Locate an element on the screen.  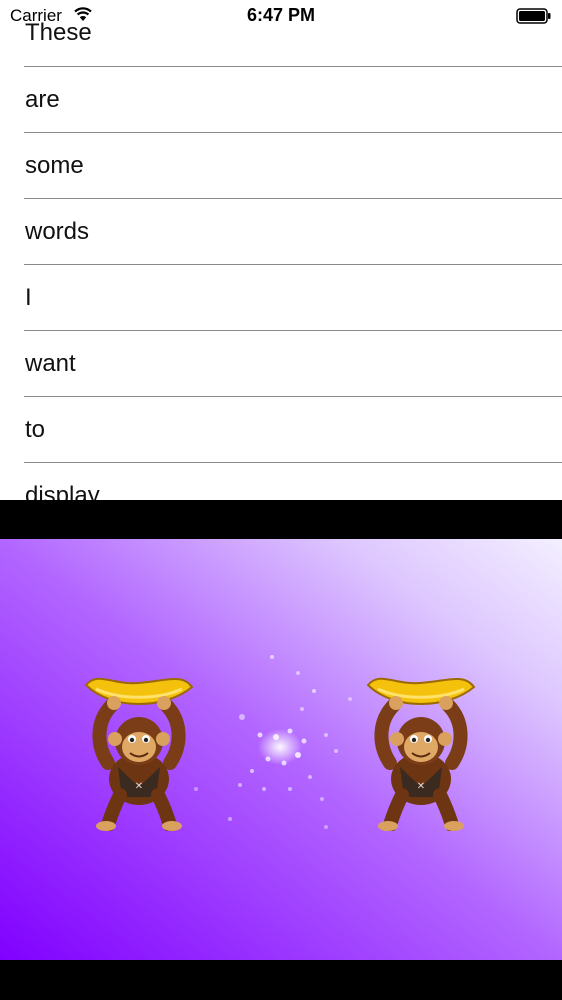
table-row: to is located at coordinates (293, 429).